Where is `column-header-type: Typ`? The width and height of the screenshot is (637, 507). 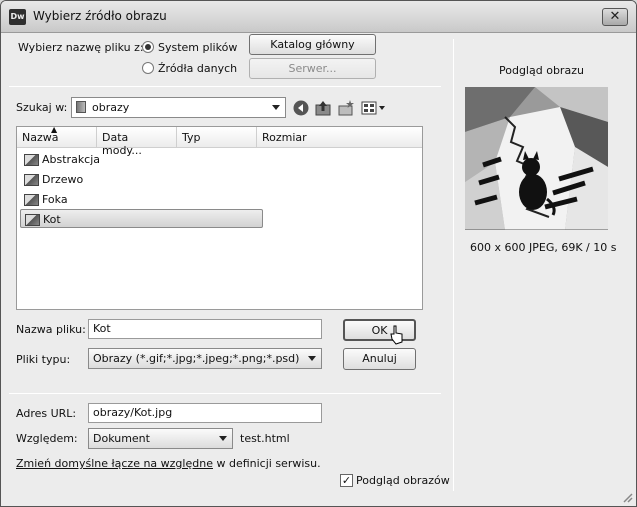 column-header-type: Typ is located at coordinates (217, 137).